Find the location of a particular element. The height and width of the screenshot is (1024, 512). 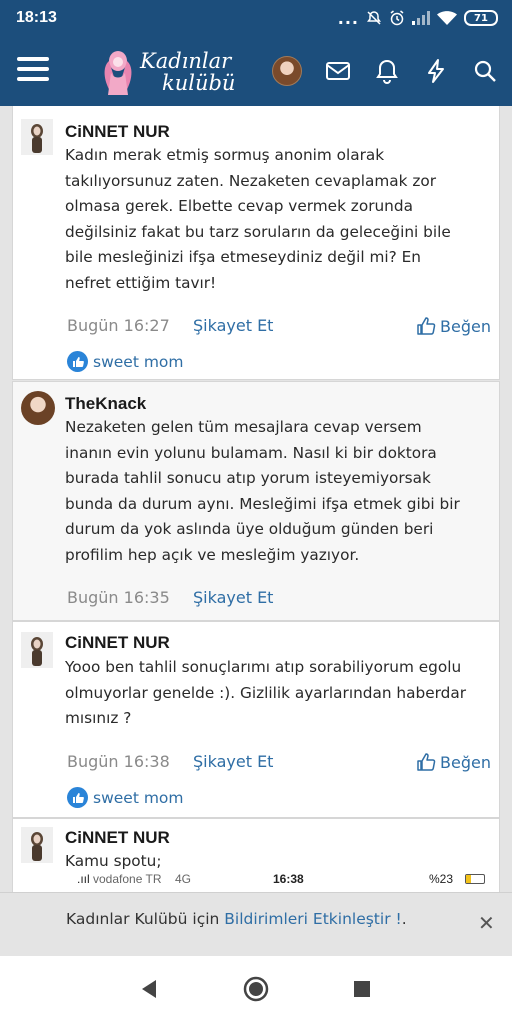

battery-level: 71 is located at coordinates (481, 18).